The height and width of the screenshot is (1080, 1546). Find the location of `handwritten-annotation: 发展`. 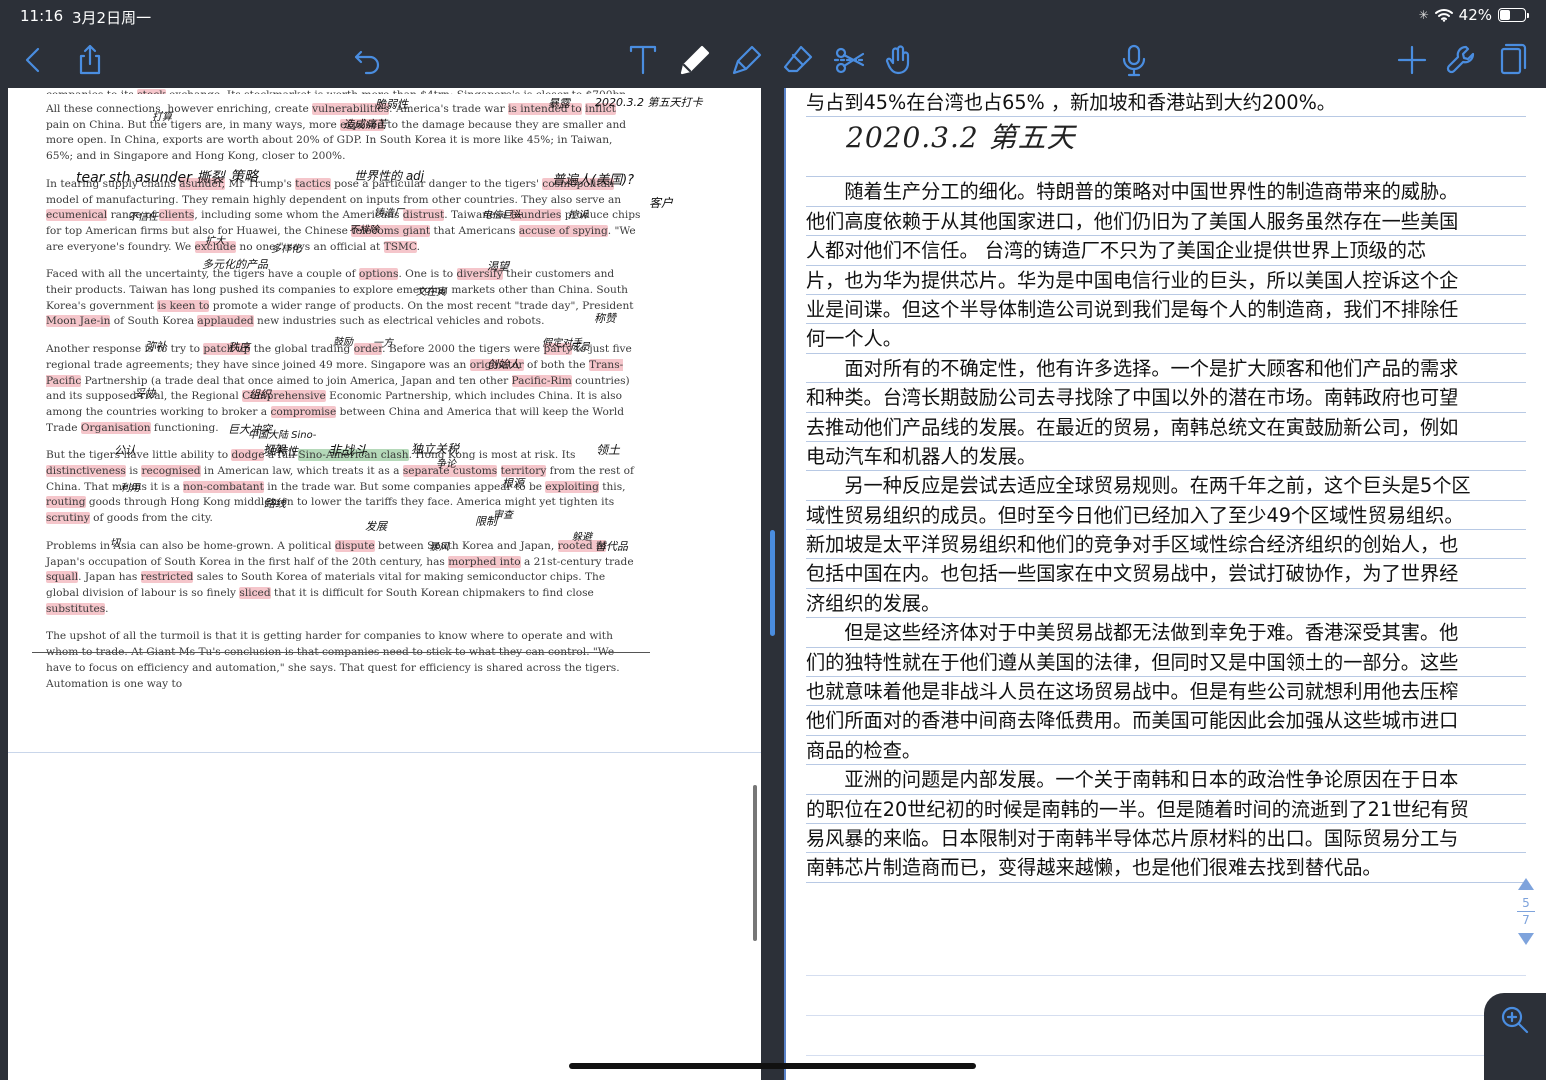

handwritten-annotation: 发展 is located at coordinates (376, 526).